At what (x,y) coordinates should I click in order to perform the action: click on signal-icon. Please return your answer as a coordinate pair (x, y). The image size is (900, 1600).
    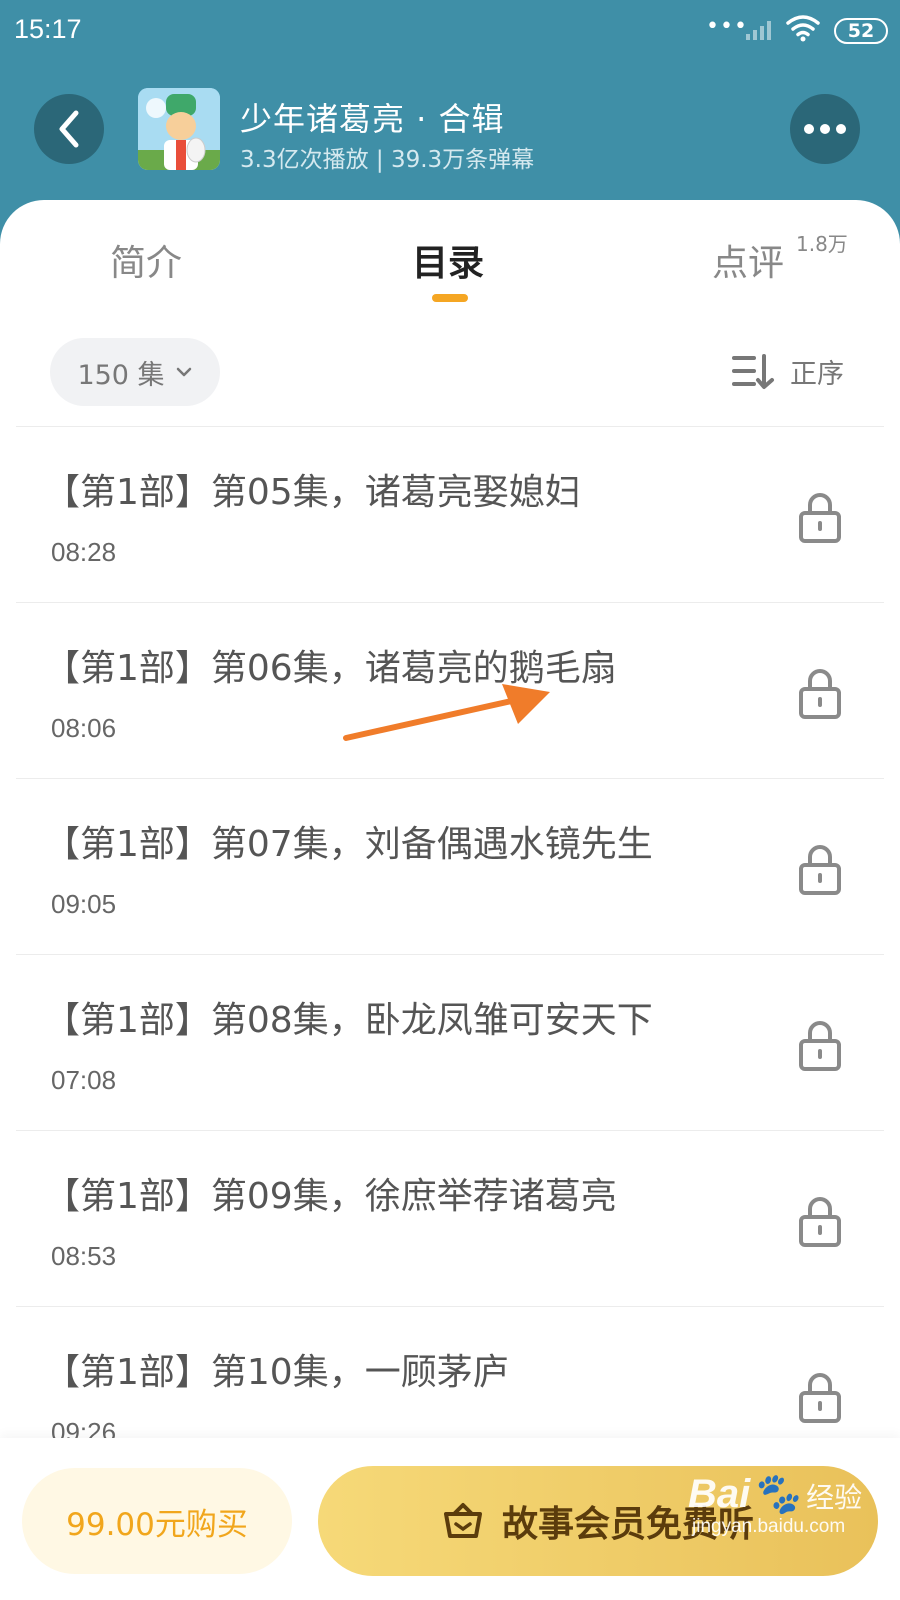
    Looking at the image, I should click on (760, 33).